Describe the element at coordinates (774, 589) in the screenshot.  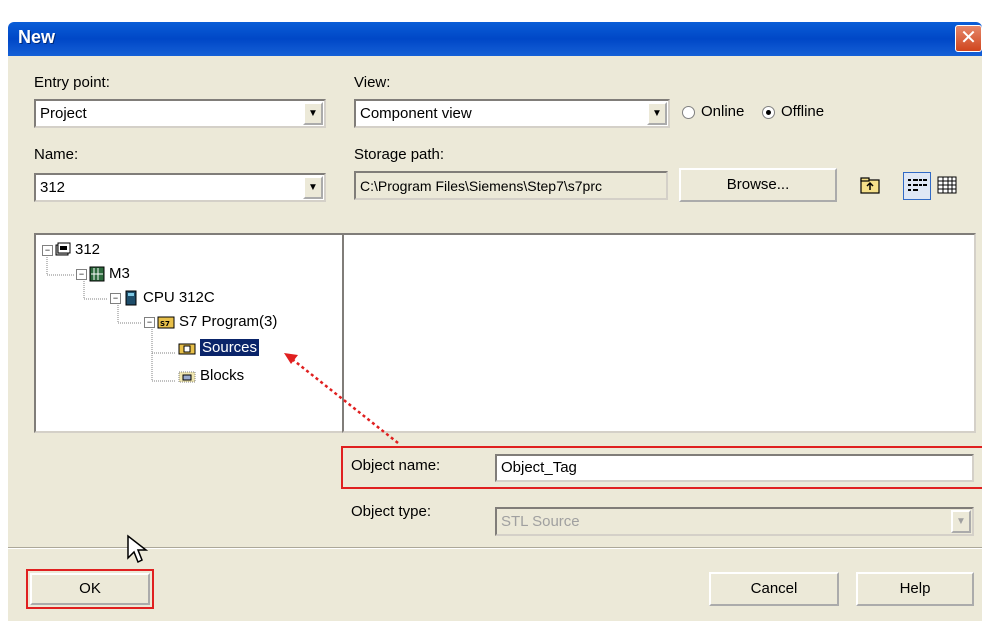
I see `cancel-button: Cancel` at that location.